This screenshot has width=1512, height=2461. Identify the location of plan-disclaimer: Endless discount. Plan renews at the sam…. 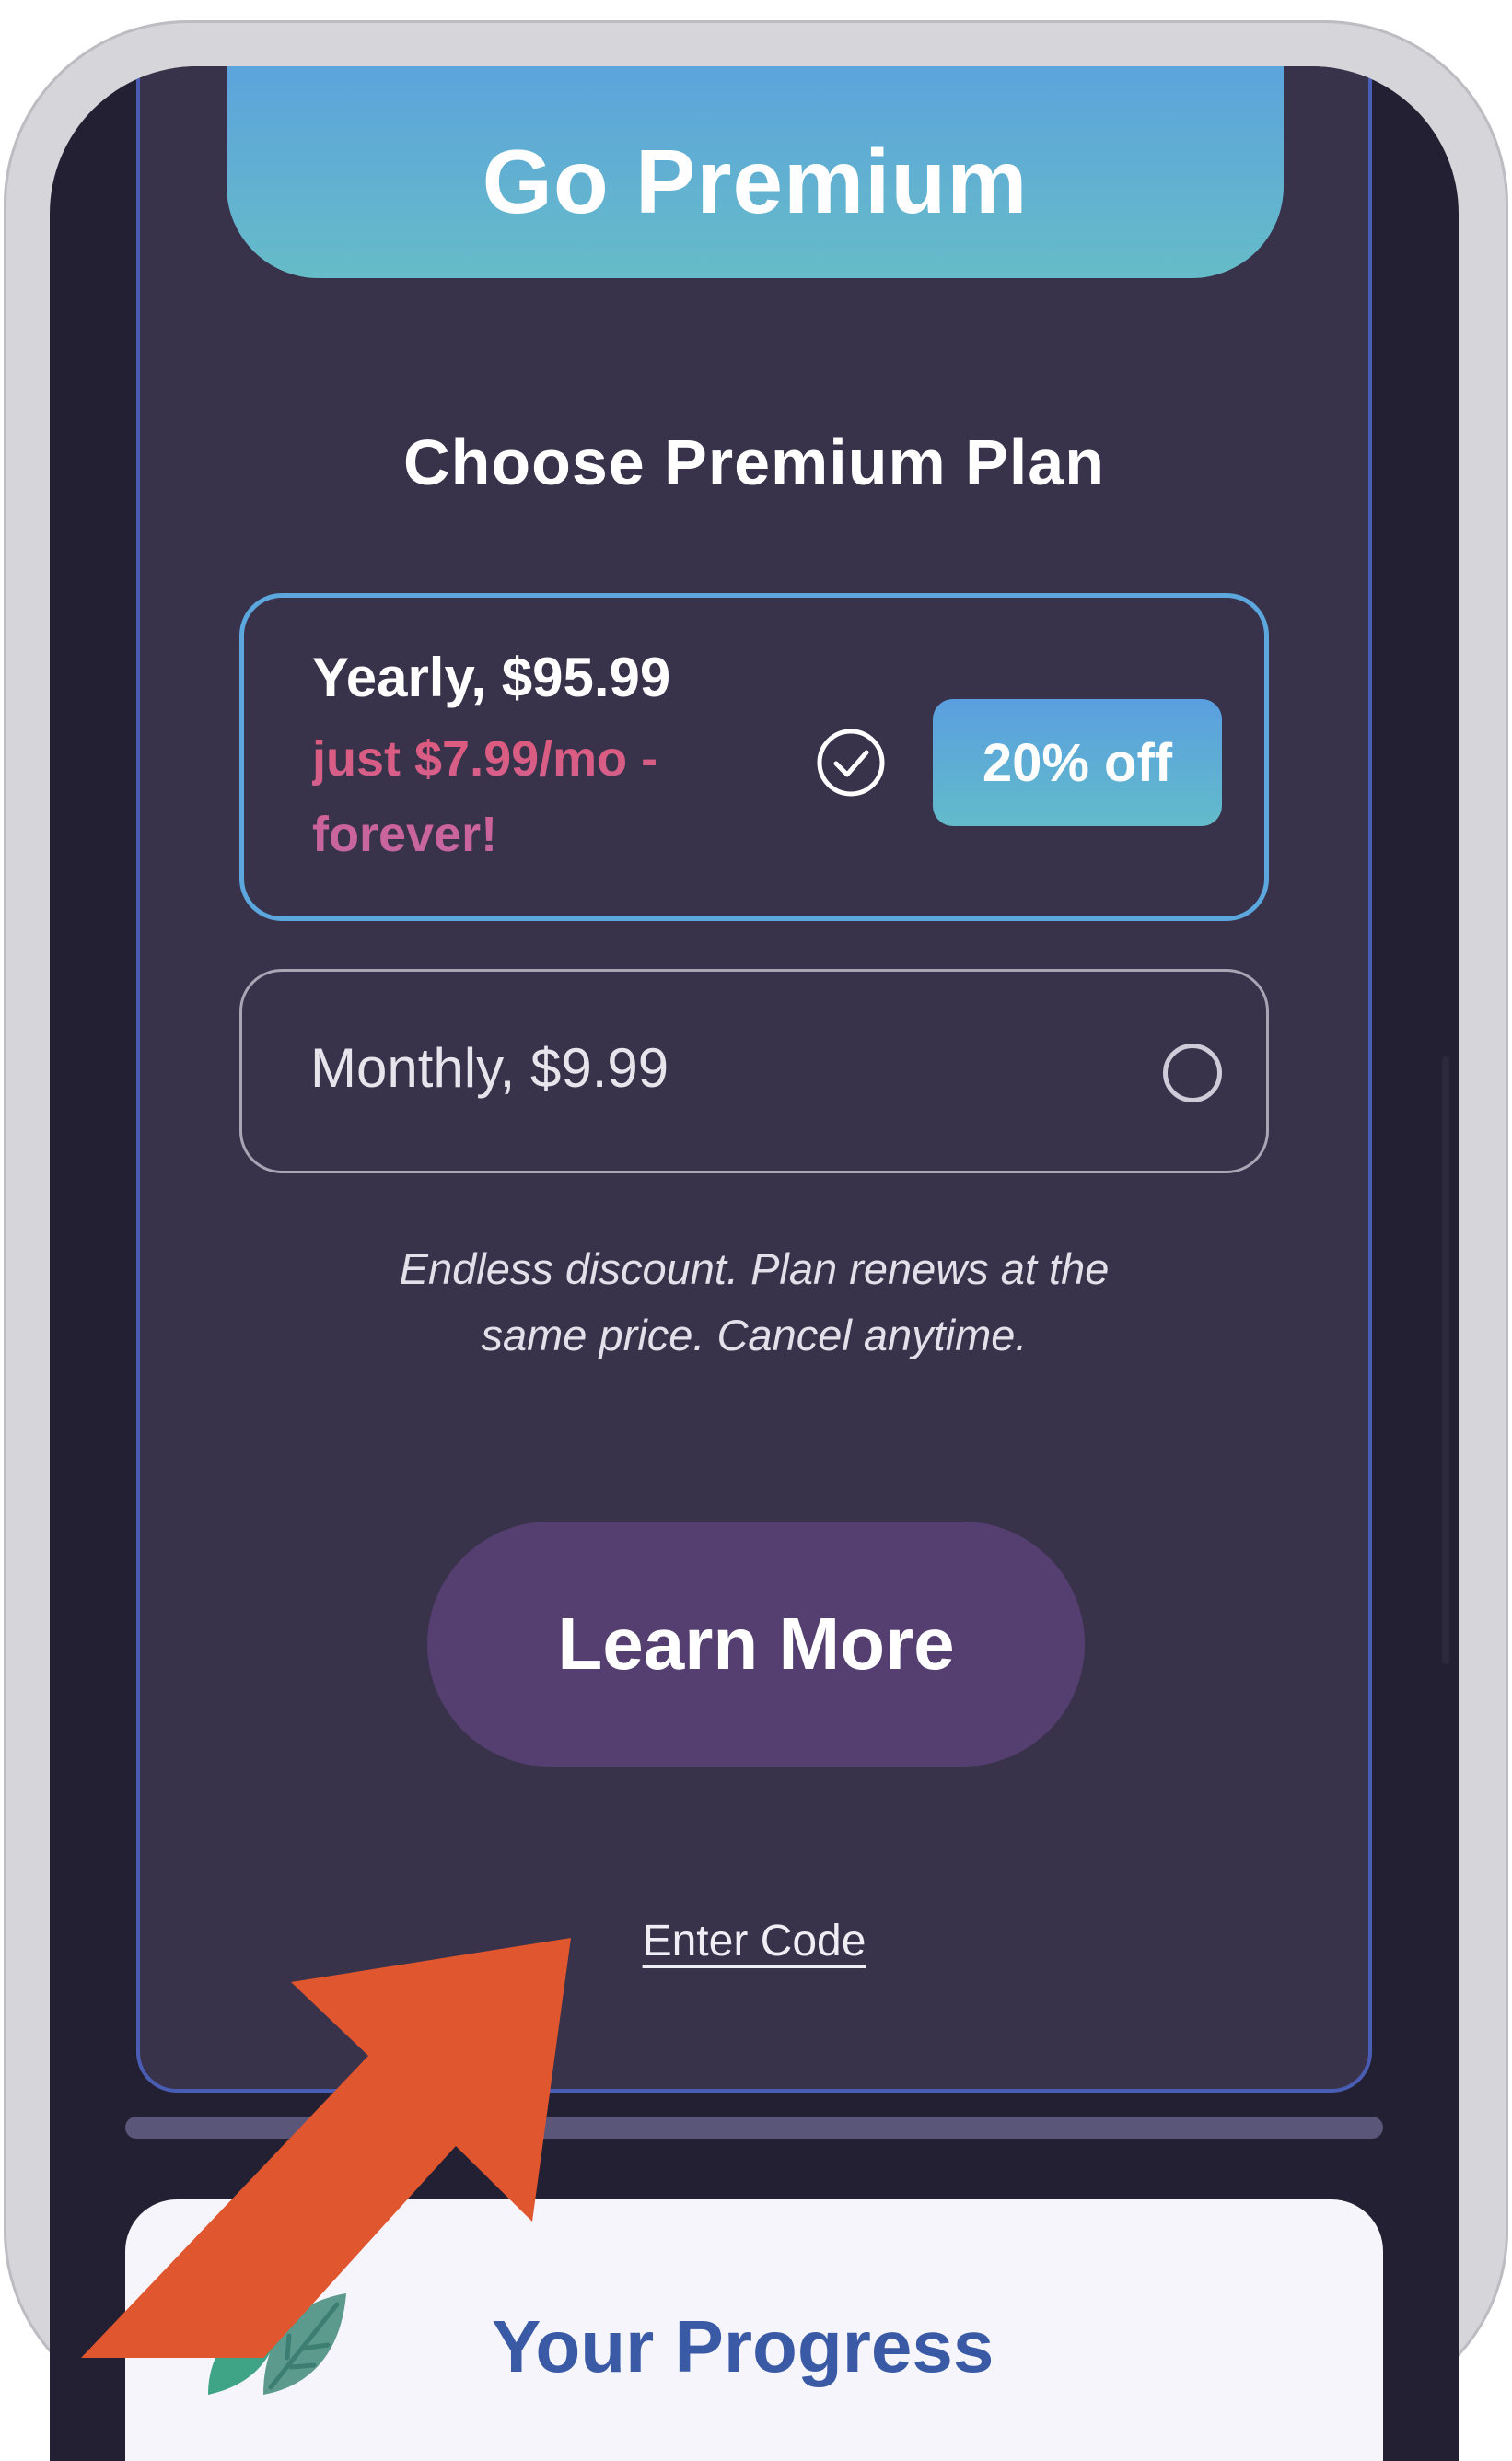
(755, 1302).